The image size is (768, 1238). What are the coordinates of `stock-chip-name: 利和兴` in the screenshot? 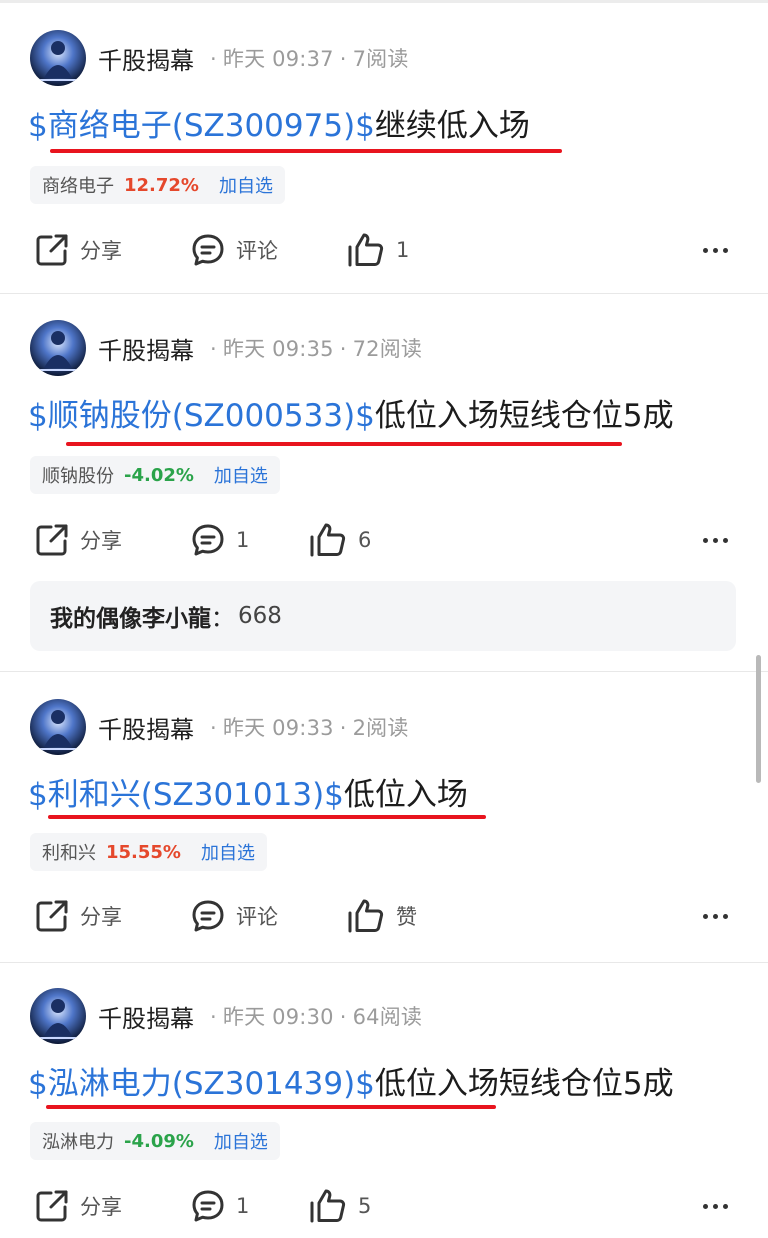 It's located at (69, 853).